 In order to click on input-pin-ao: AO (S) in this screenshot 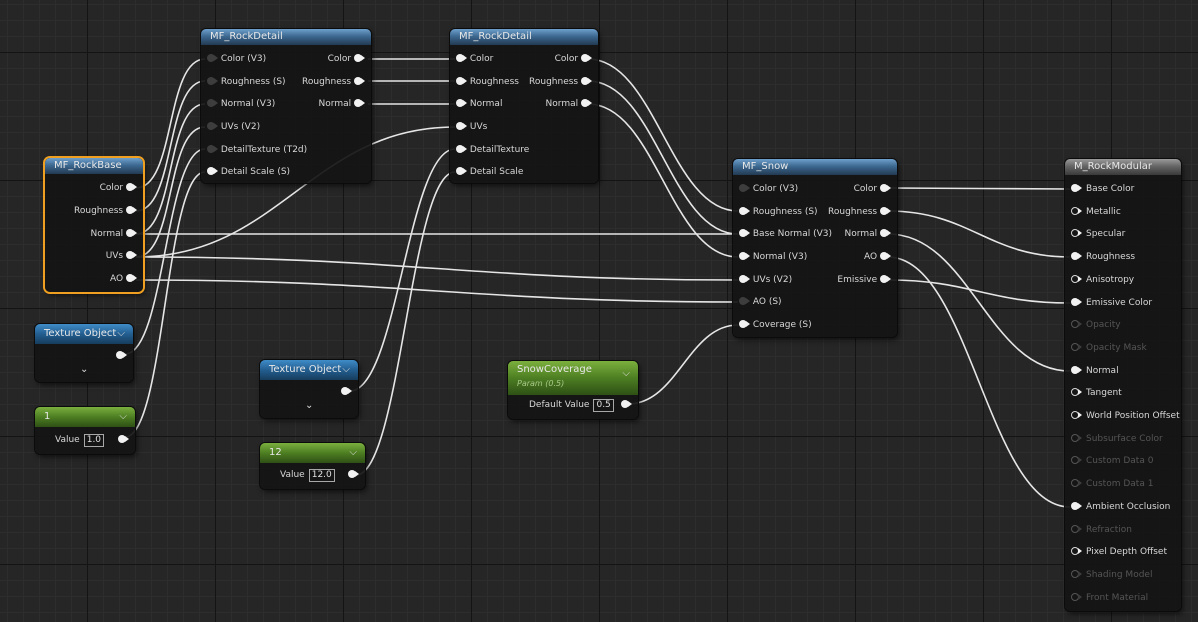, I will do `click(760, 302)`.